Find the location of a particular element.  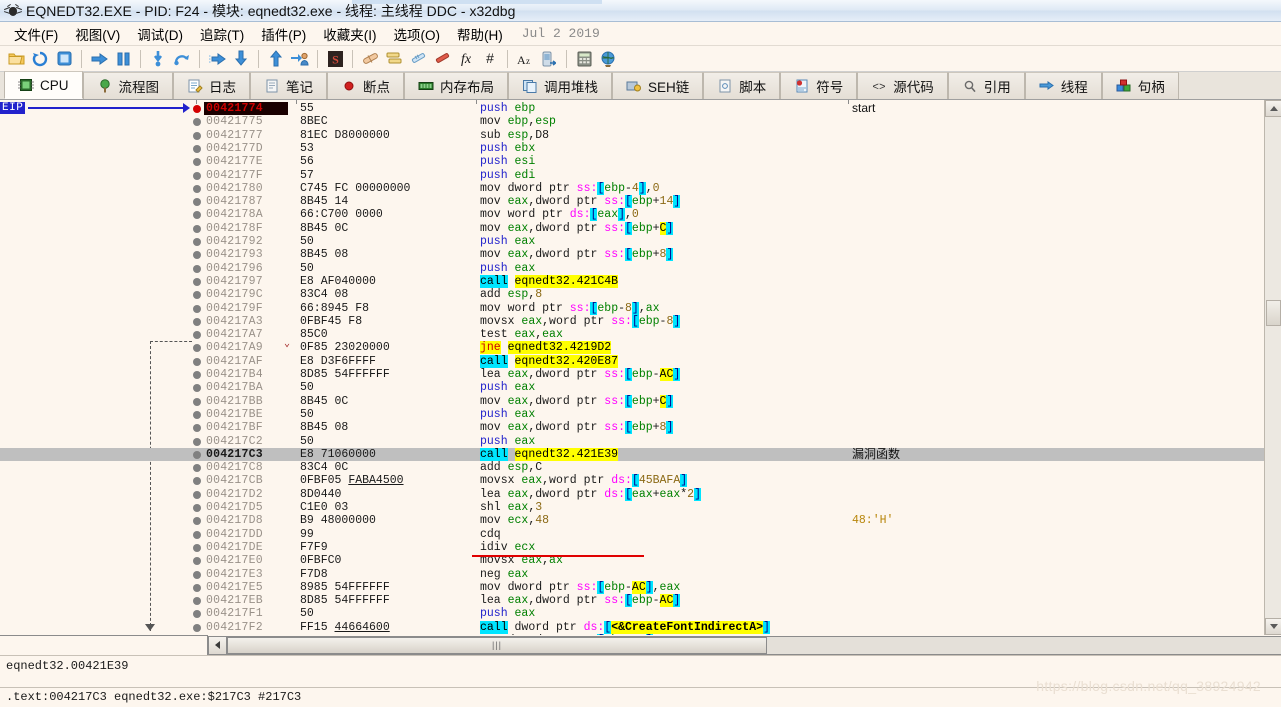

disassembly-row: 004217A9 0F85 23020000 jne eqnedt32.4219D2 is located at coordinates (640, 348).